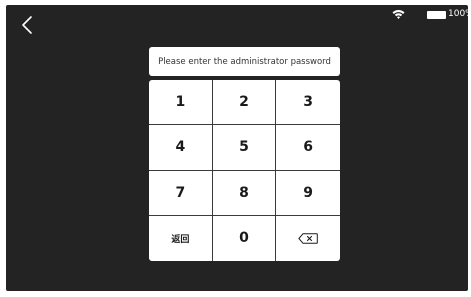 The image size is (471, 297). I want to click on key-9: 9, so click(308, 193).